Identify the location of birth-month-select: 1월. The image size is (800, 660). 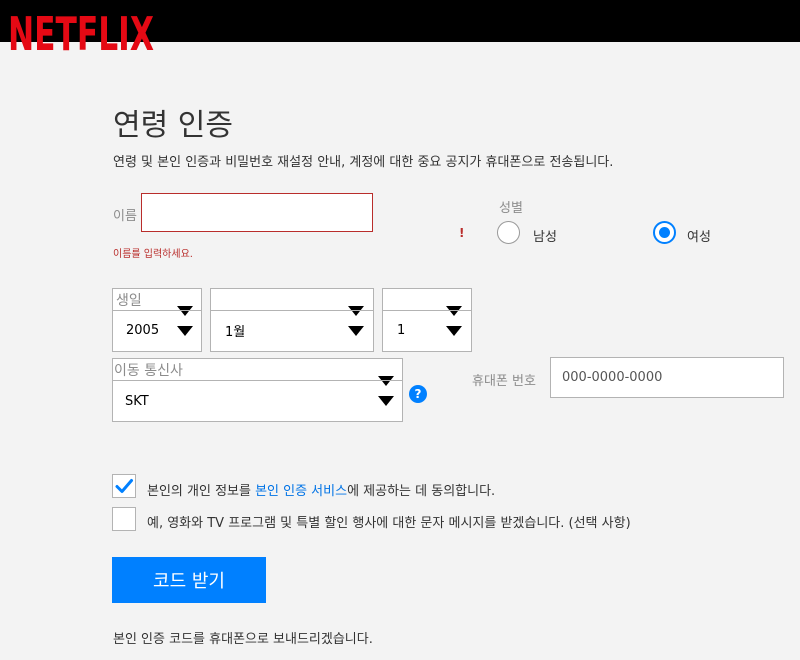
(292, 320).